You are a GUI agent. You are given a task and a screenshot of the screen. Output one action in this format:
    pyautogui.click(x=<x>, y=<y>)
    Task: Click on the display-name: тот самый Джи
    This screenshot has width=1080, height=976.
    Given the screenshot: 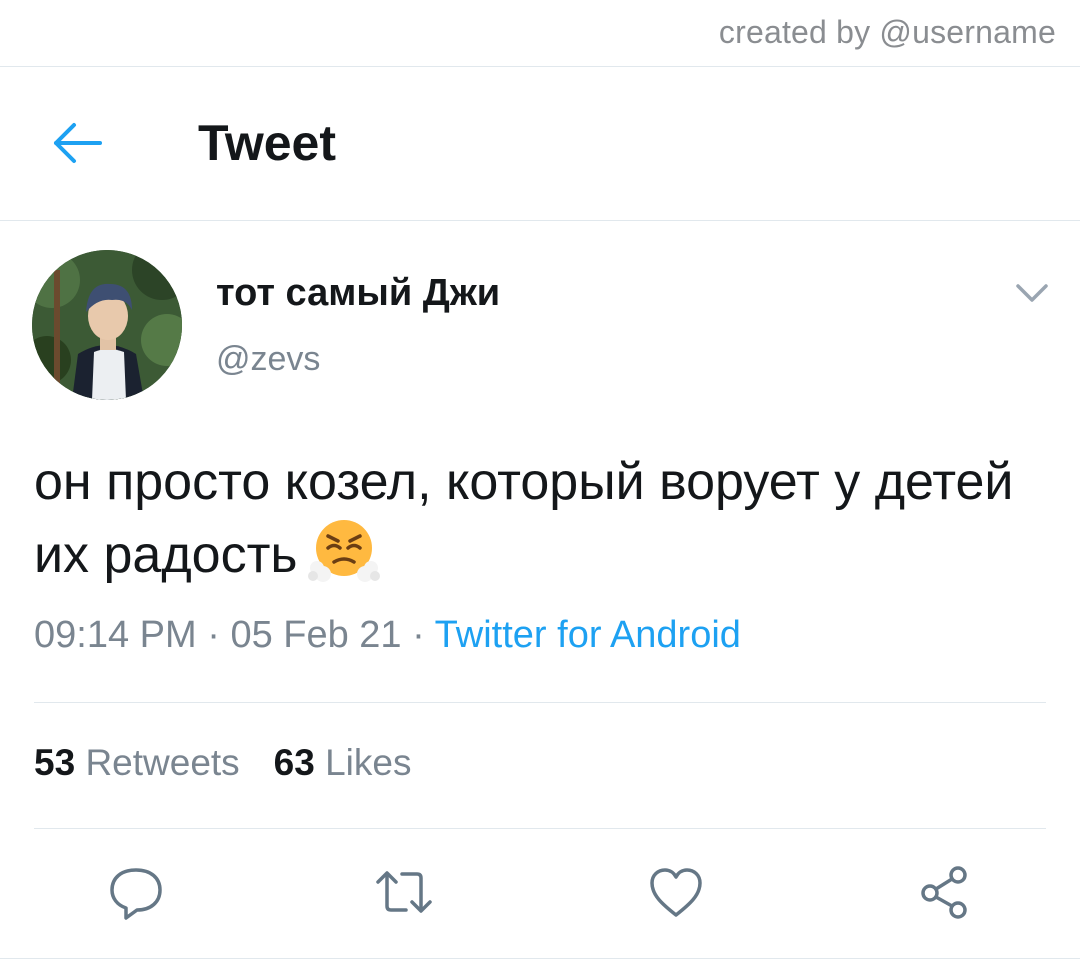 What is the action you would take?
    pyautogui.click(x=358, y=293)
    